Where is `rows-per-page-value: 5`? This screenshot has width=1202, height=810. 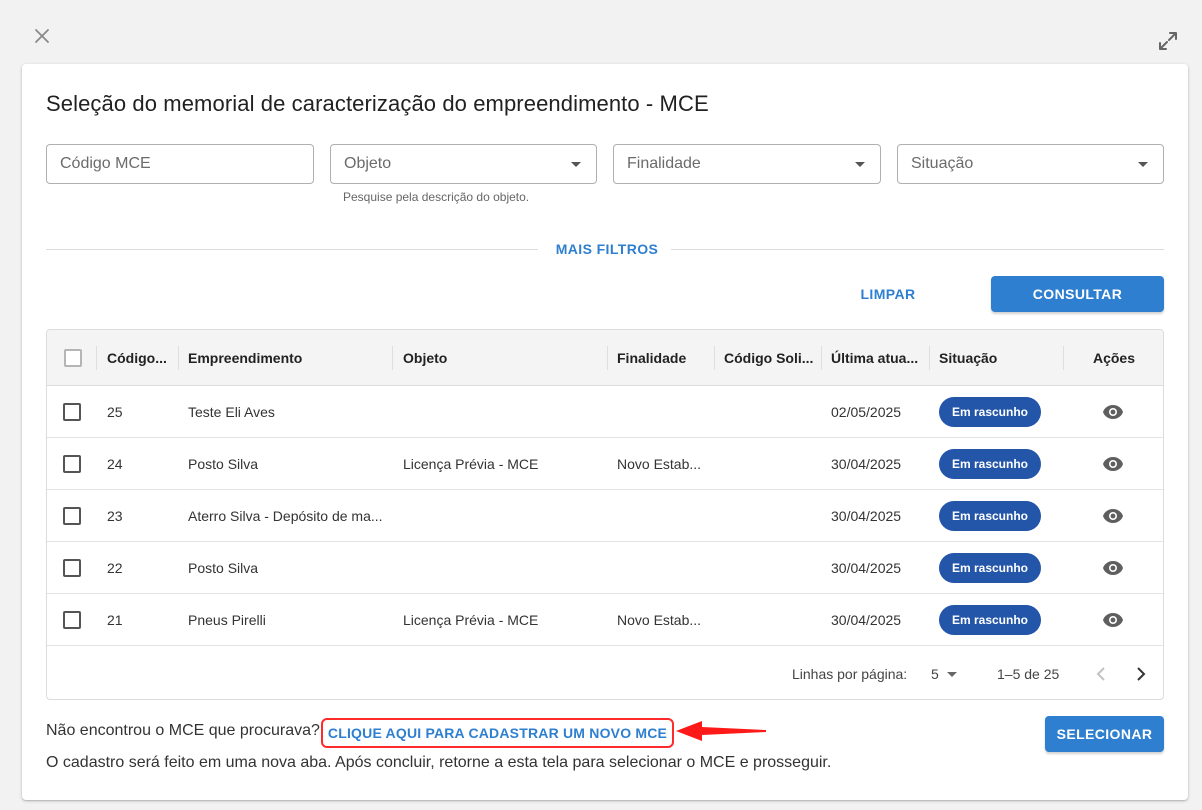
rows-per-page-value: 5 is located at coordinates (935, 674).